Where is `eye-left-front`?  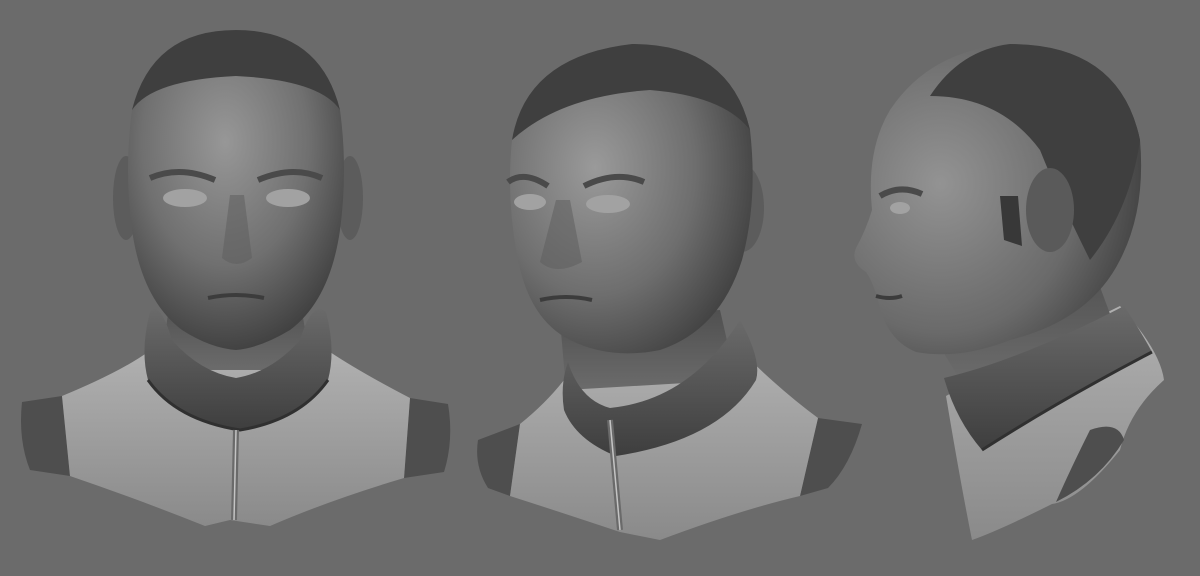
eye-left-front is located at coordinates (185, 198).